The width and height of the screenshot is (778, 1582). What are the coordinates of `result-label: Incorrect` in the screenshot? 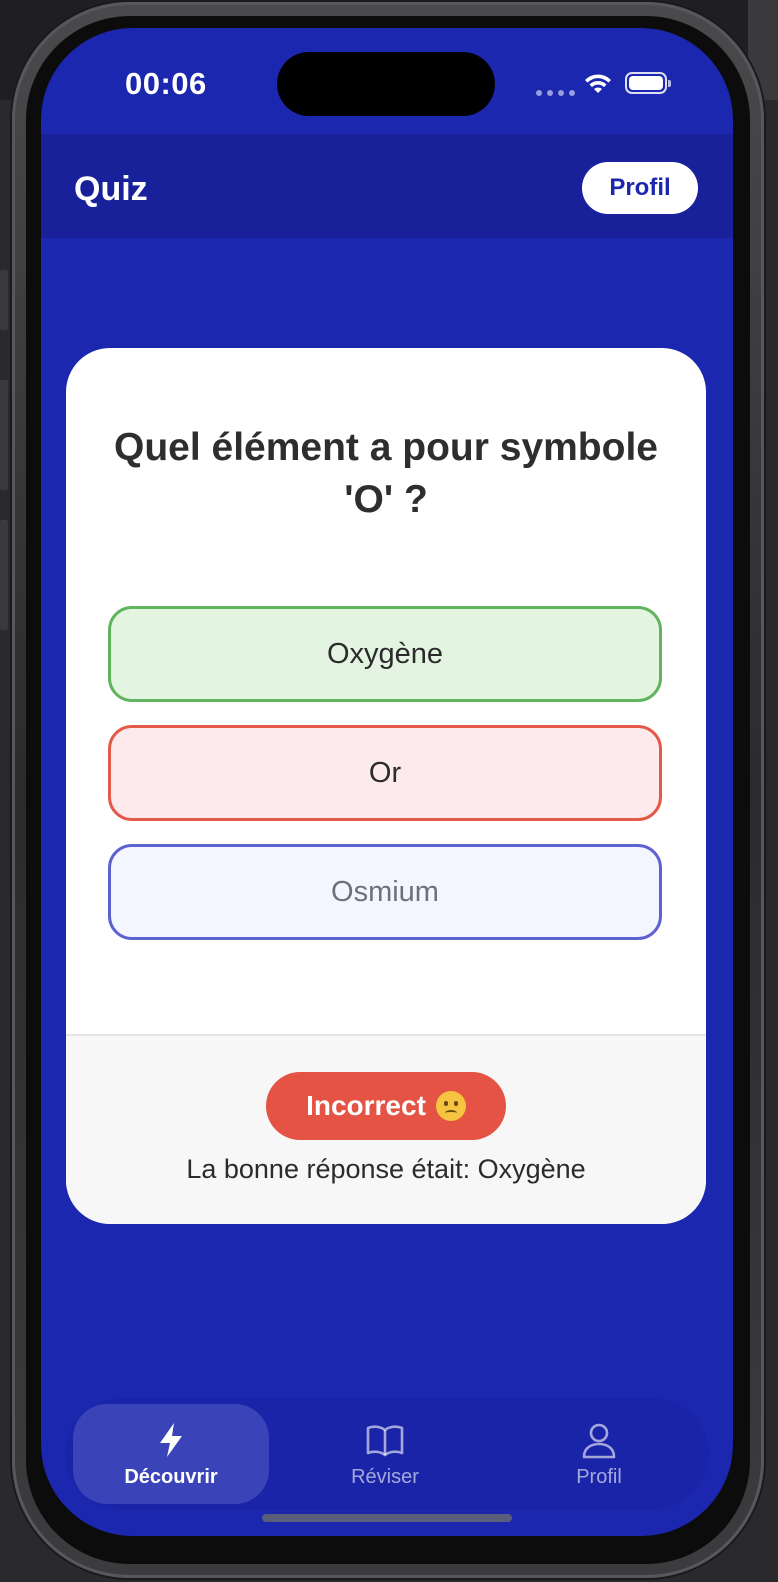 It's located at (366, 1105).